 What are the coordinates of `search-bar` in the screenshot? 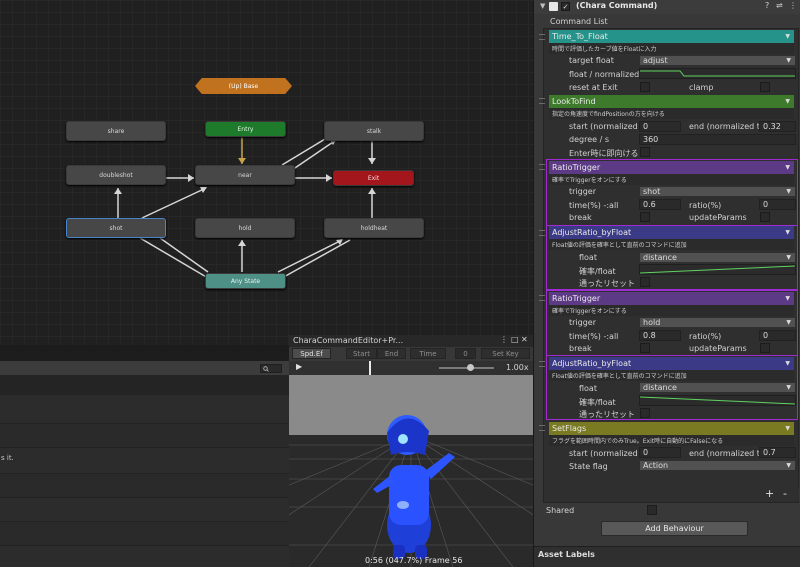 It's located at (144, 368).